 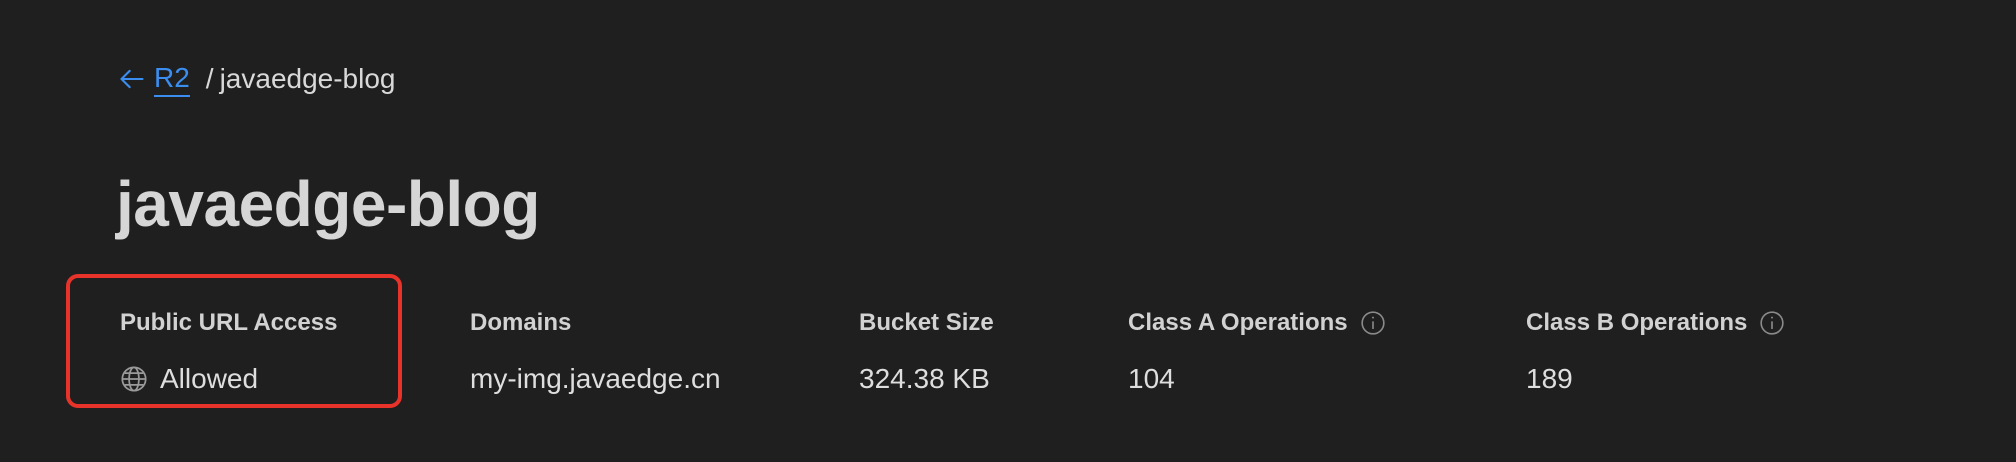 What do you see at coordinates (1238, 322) in the screenshot?
I see `stat-label-class-a-operations: Class A Operations` at bounding box center [1238, 322].